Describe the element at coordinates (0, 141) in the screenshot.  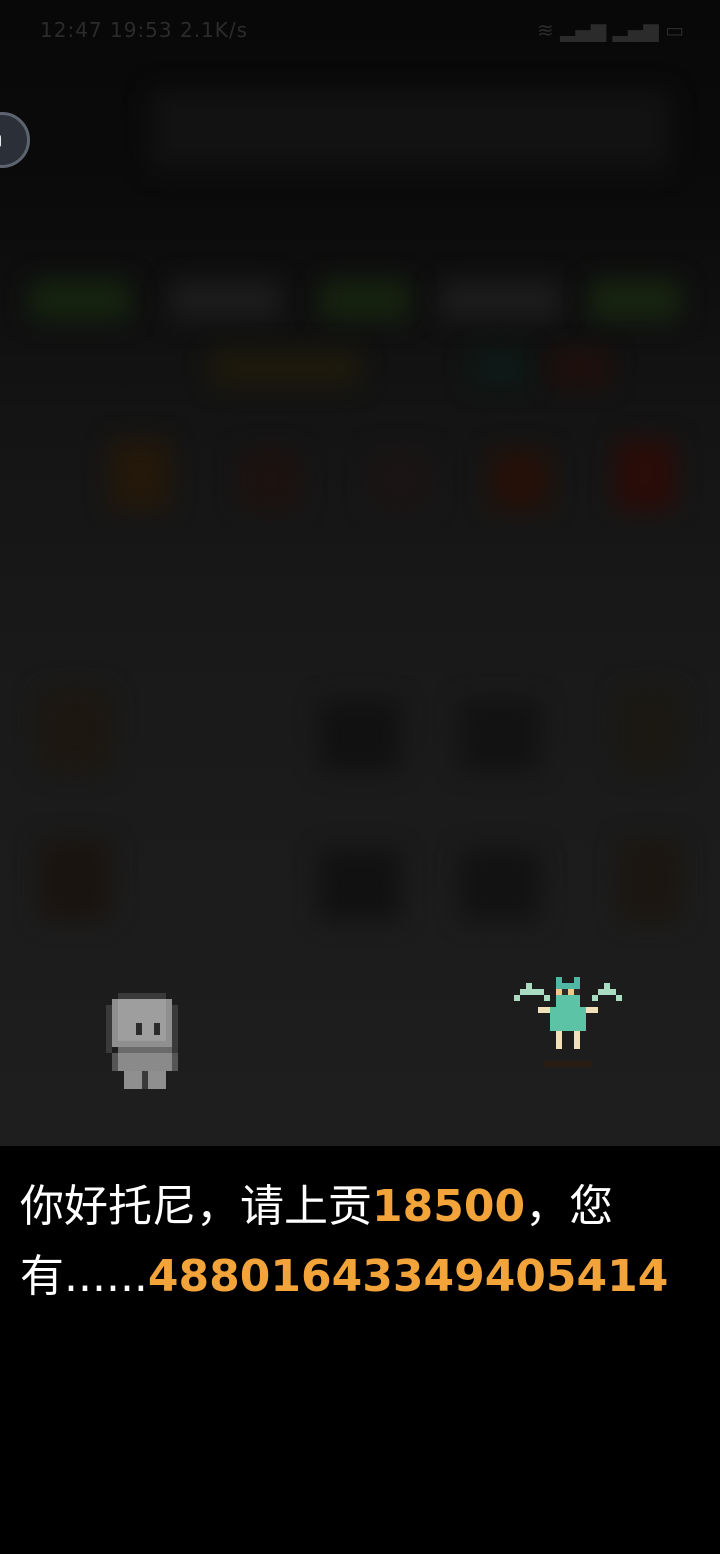
I see `assistant-eye-right` at that location.